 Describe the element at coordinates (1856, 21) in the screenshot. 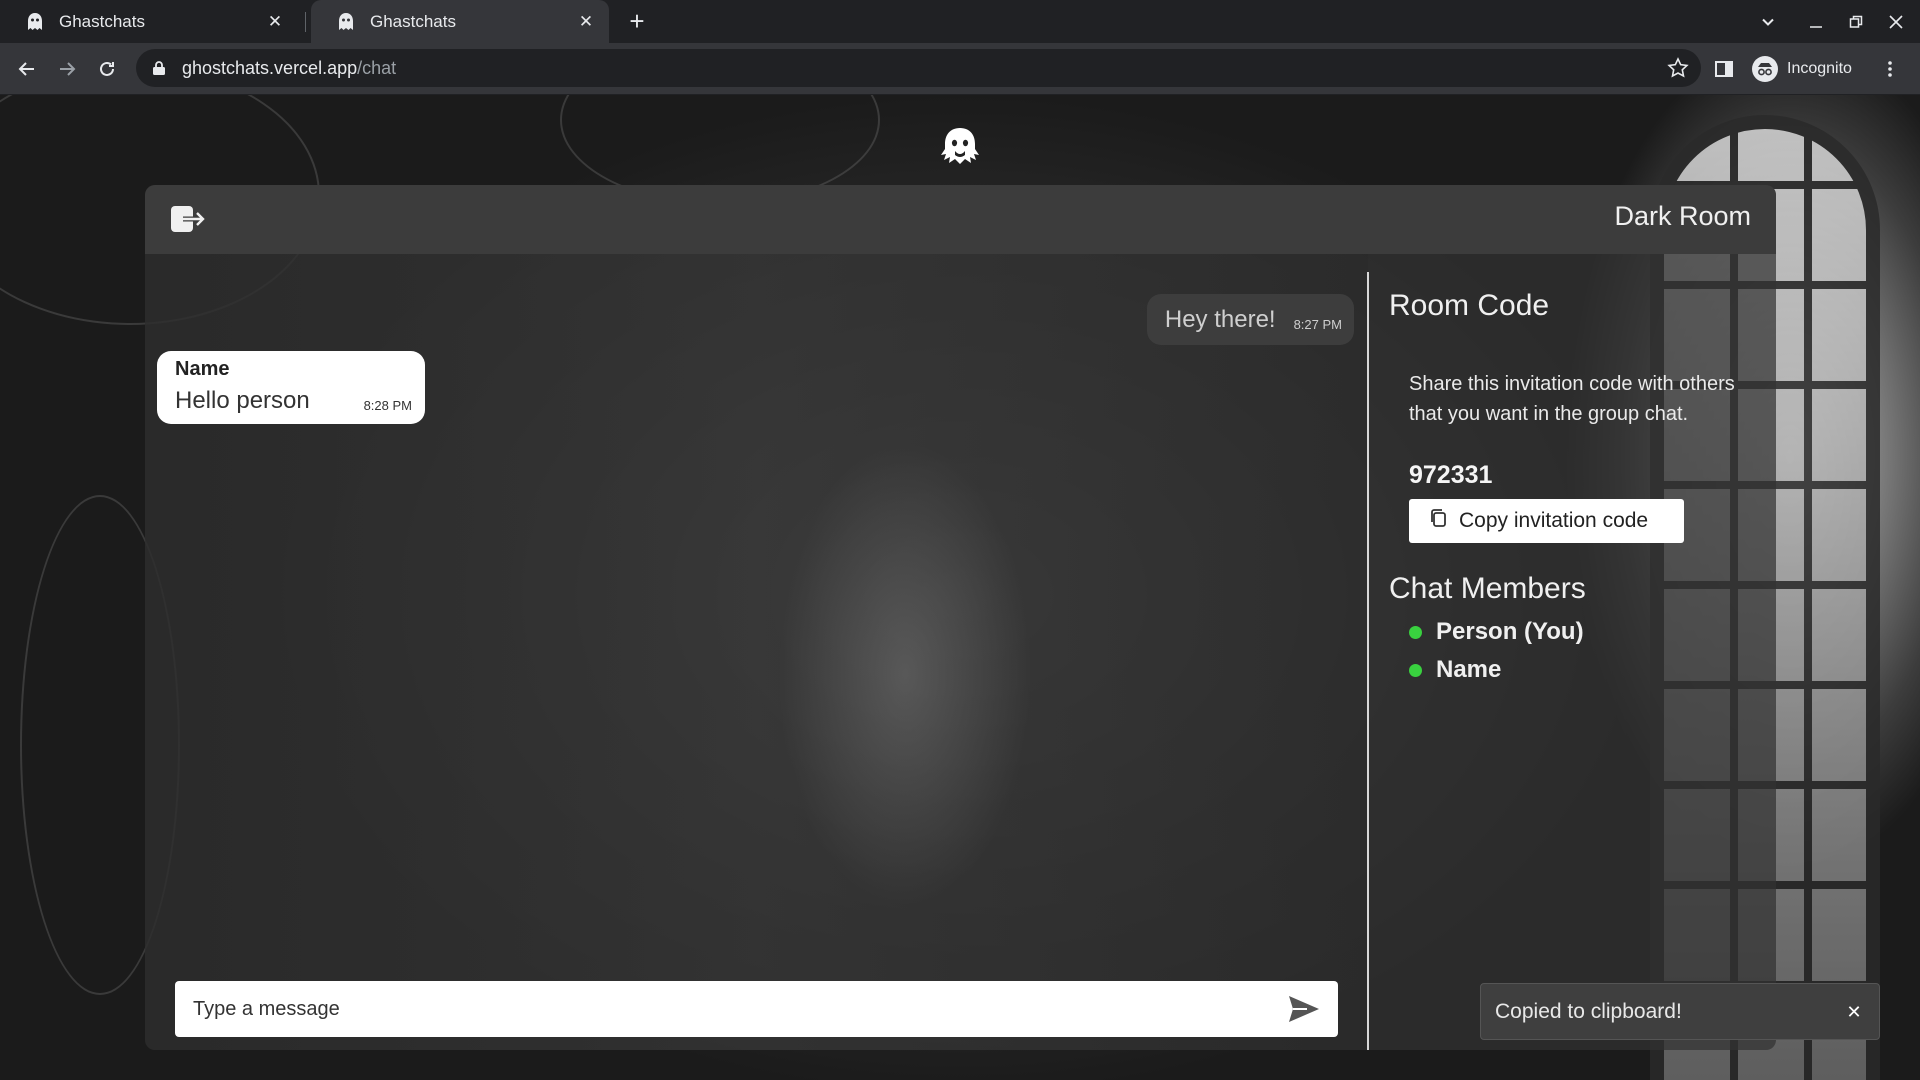

I see `restore-icon` at that location.